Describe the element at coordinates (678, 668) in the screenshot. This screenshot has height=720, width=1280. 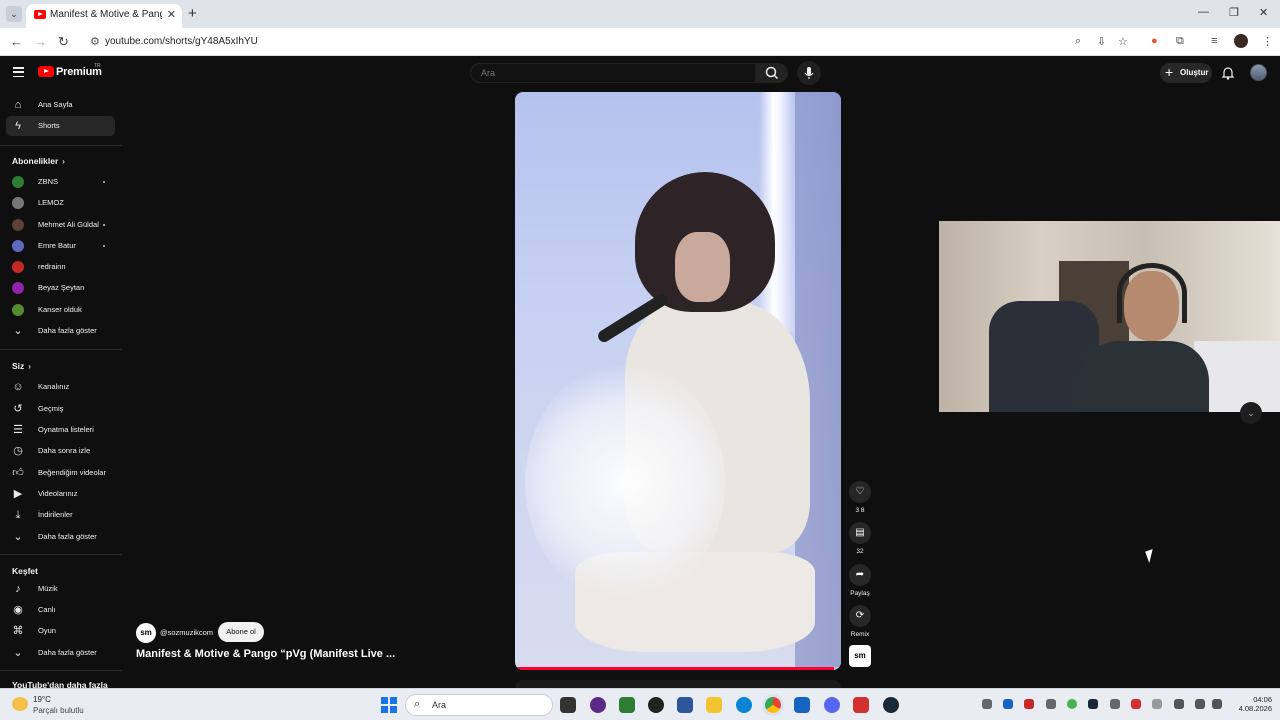
I see `video-progress-bar` at that location.